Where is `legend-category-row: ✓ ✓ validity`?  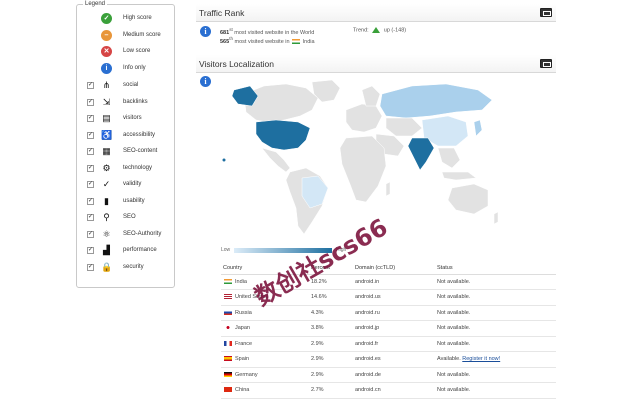
legend-category-row: ✓ ✓ validity is located at coordinates (125, 185).